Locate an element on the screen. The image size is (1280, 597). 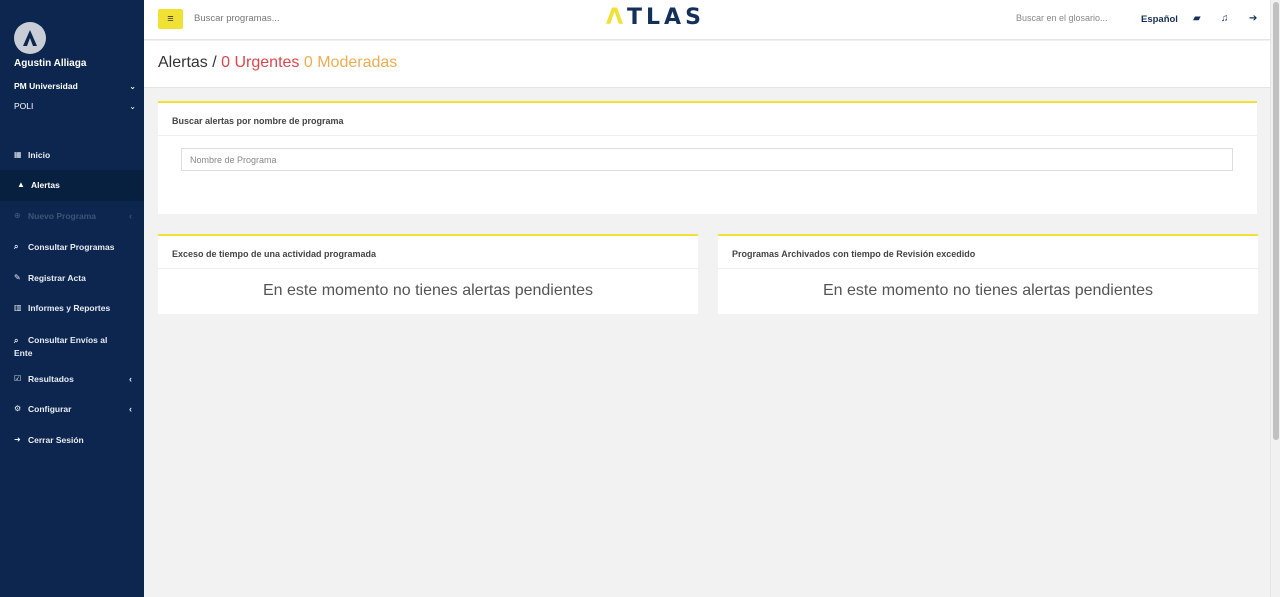
page-scrollbar is located at coordinates (1275, 298).